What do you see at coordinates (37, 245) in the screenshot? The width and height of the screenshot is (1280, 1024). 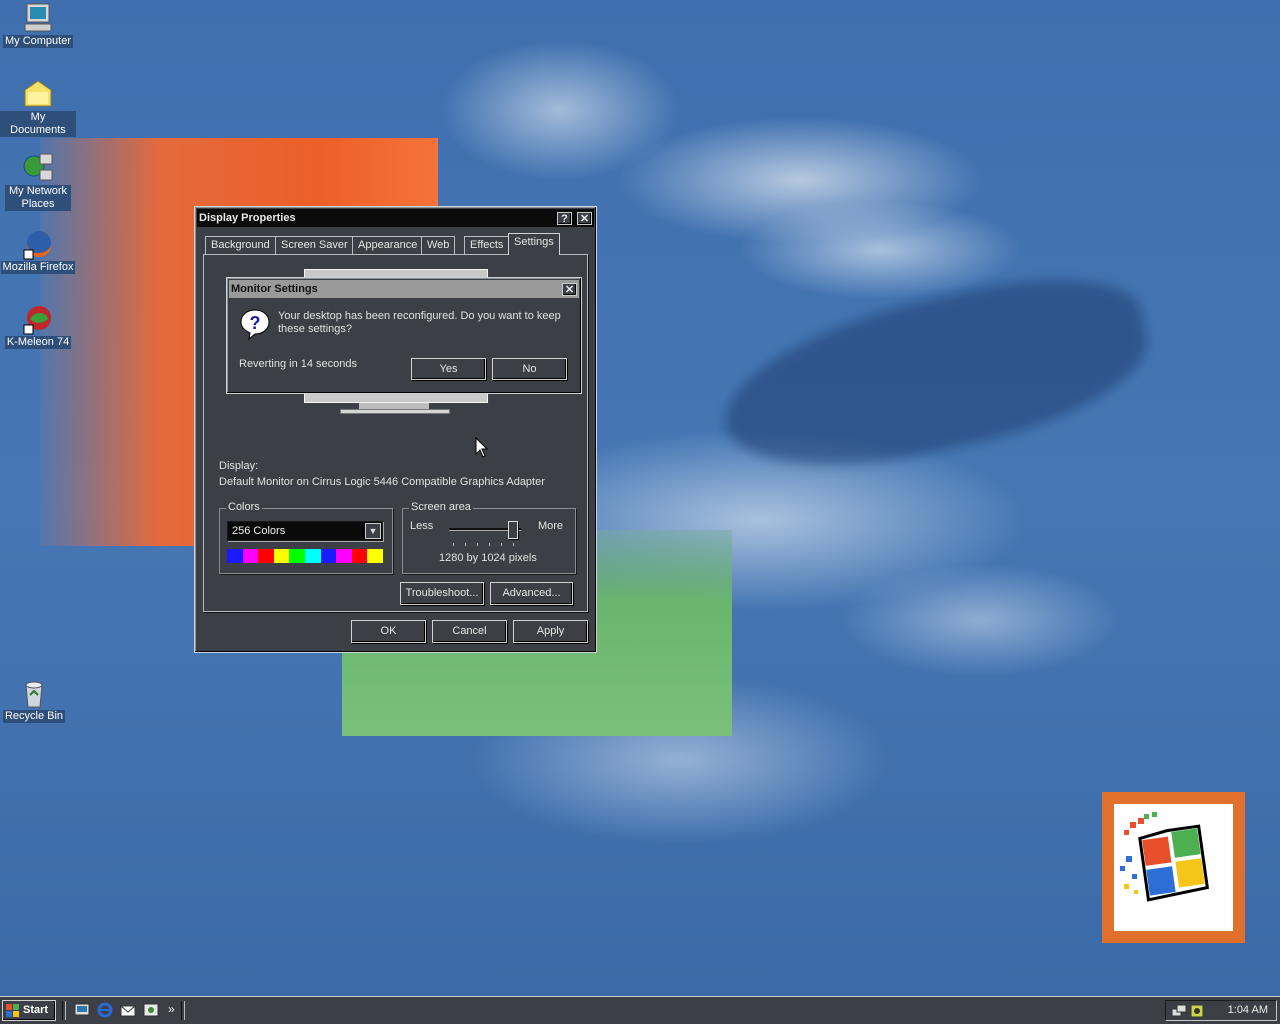 I see `firefox-icon` at bounding box center [37, 245].